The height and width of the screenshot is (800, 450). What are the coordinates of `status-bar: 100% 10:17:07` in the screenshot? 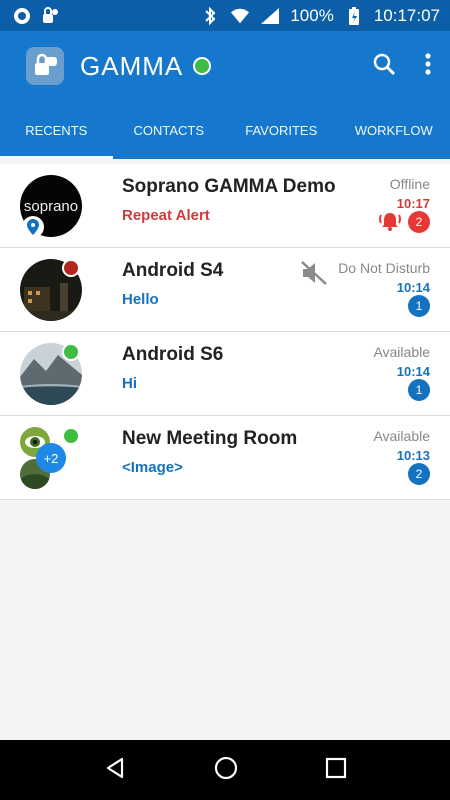 It's located at (225, 15).